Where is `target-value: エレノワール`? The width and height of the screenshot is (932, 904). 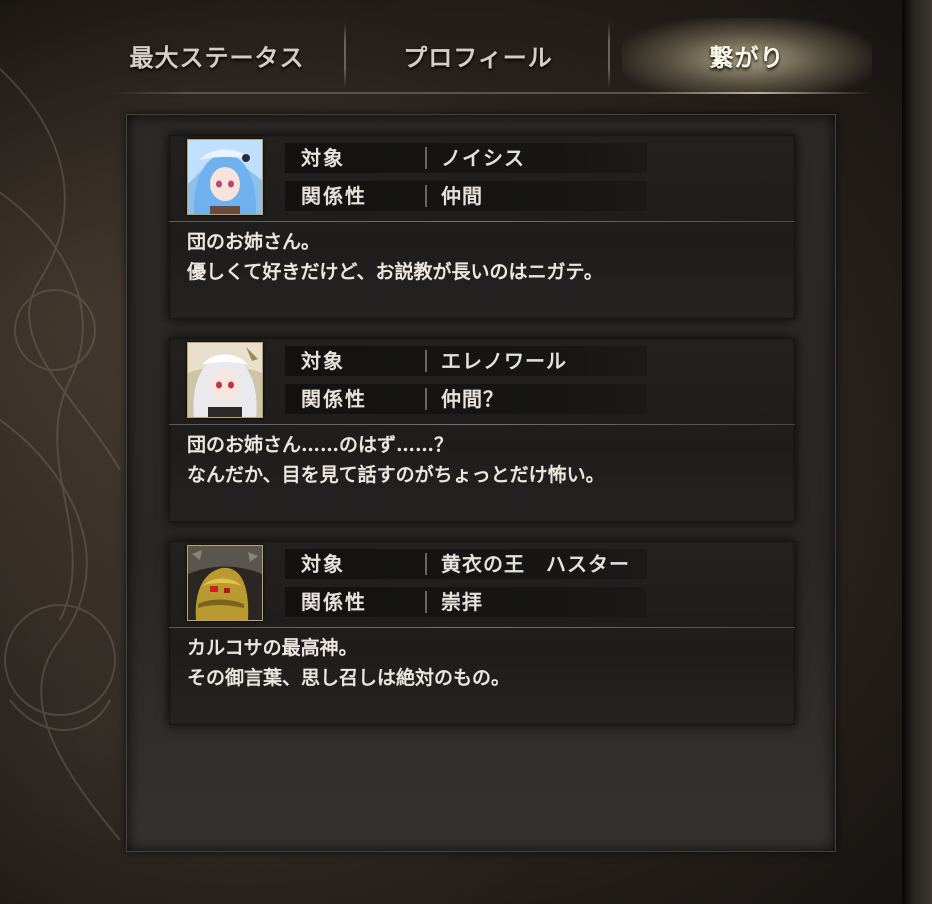 target-value: エレノワール is located at coordinates (504, 361).